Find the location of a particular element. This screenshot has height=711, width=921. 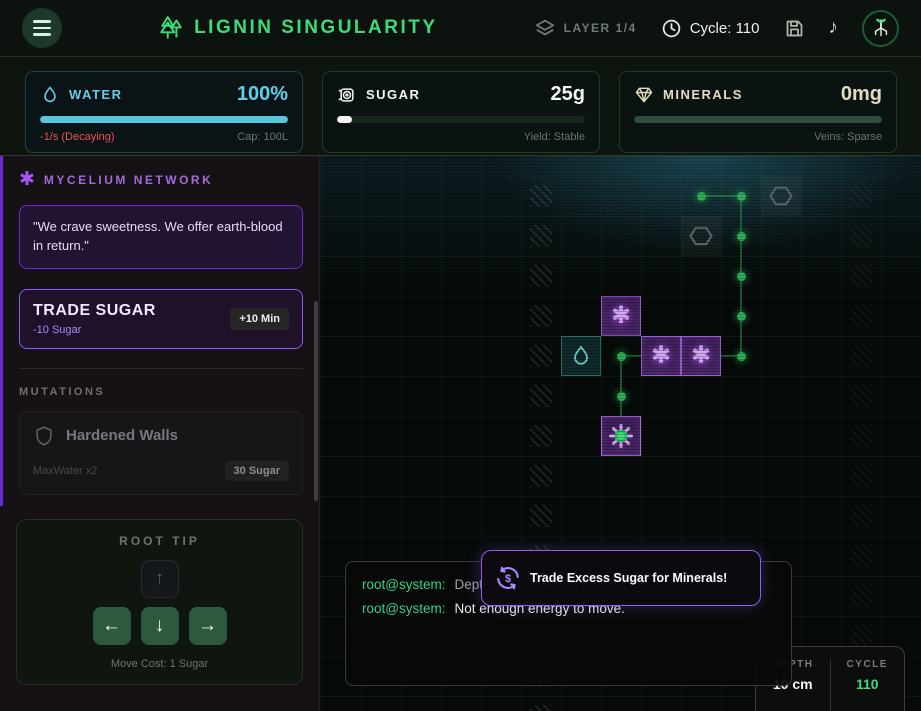

sidebar-scrollbar-thumb is located at coordinates (316, 401).